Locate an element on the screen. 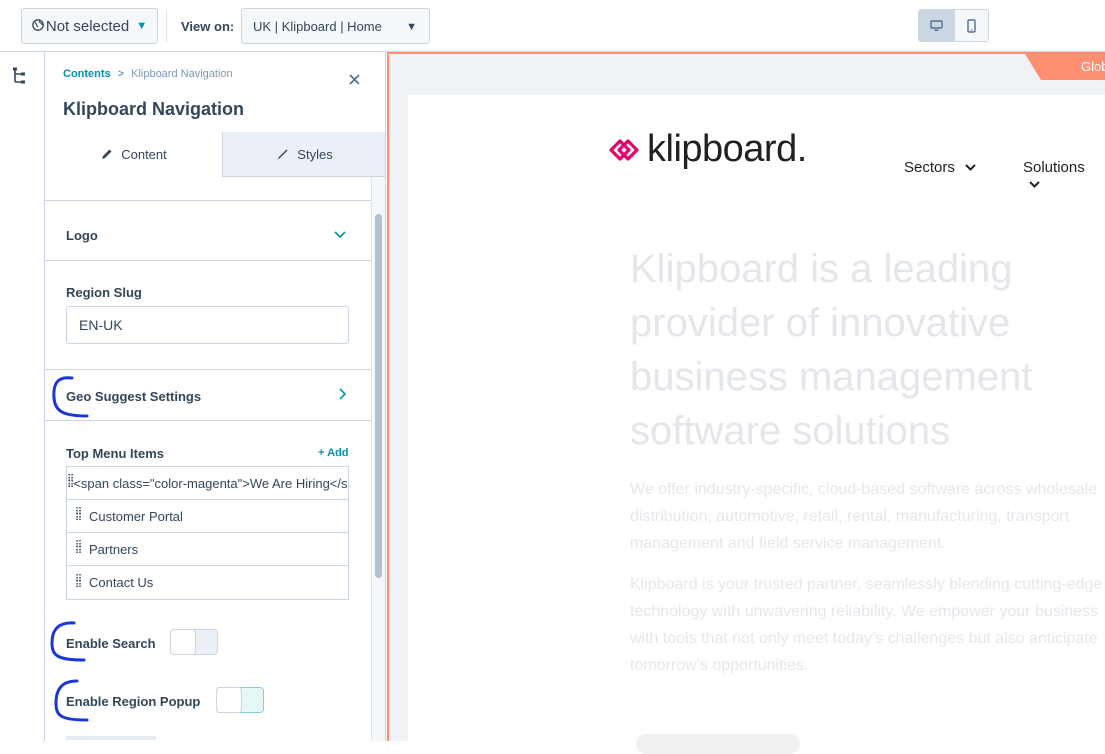  cta-button is located at coordinates (718, 744).